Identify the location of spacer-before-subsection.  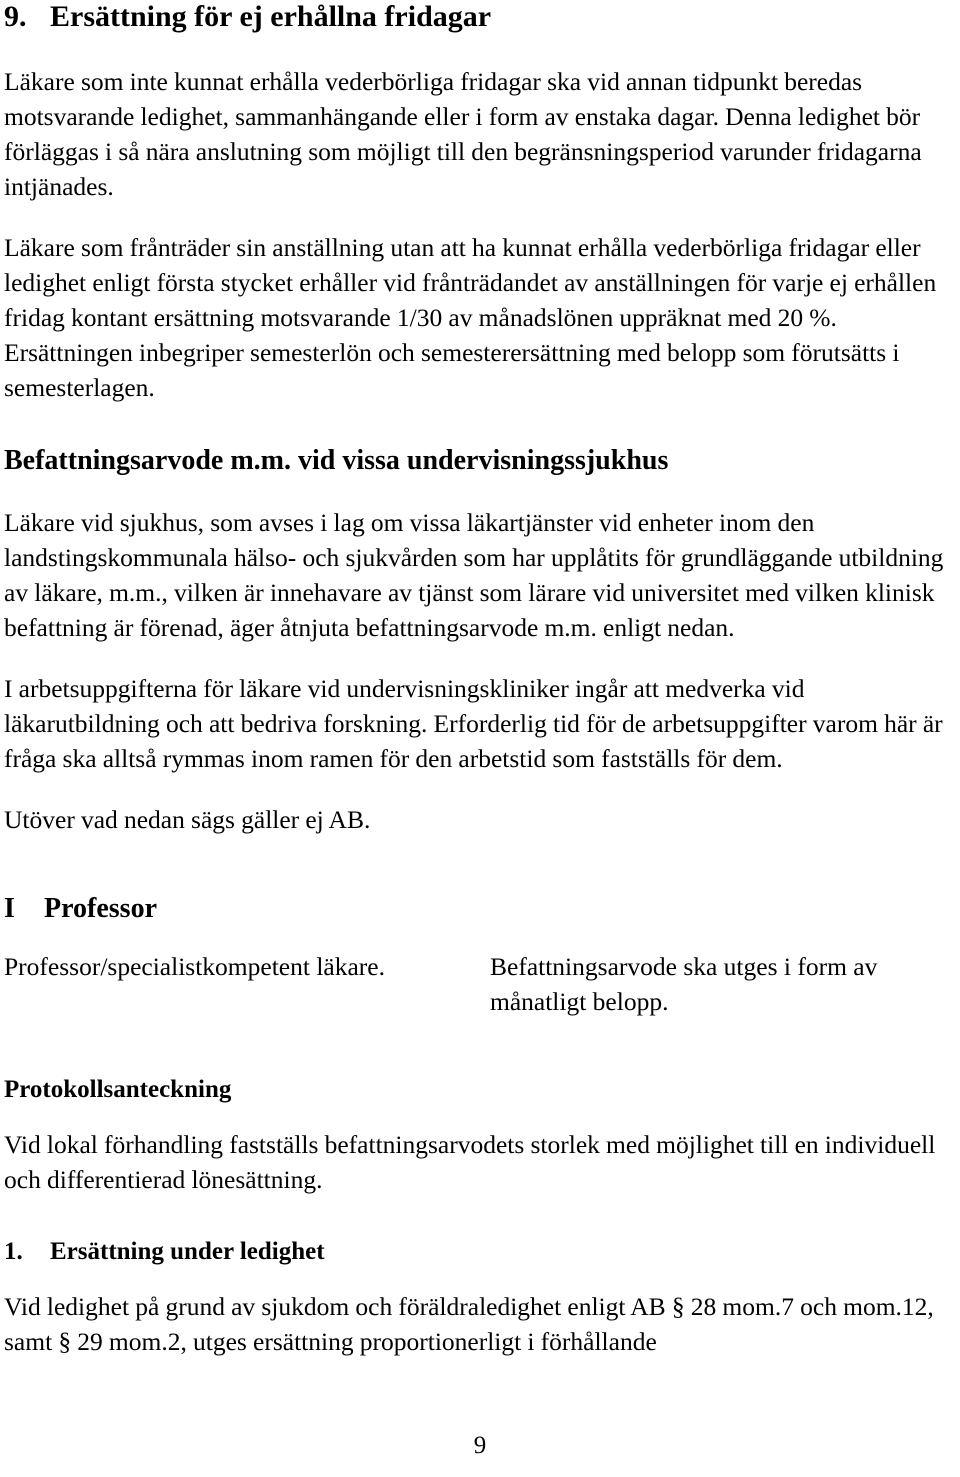
(474, 438).